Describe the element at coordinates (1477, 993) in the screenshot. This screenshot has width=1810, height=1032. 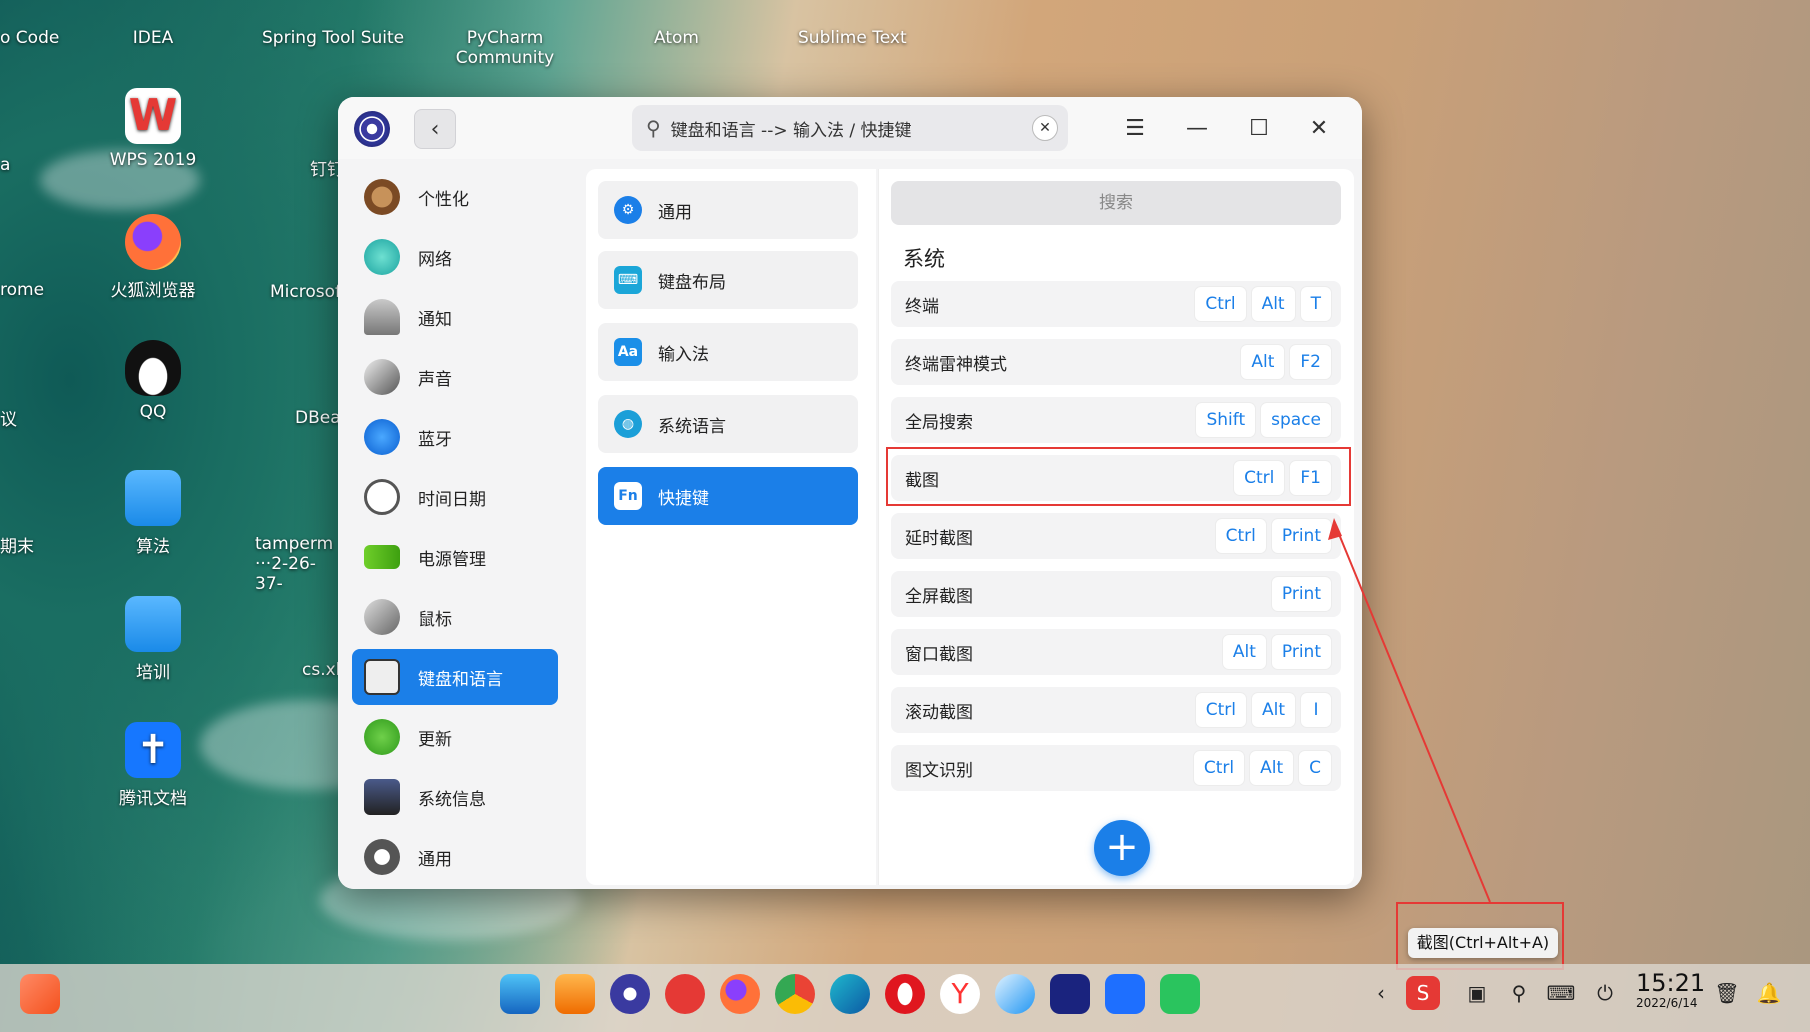
I see `screenshot-icon: ▣` at that location.